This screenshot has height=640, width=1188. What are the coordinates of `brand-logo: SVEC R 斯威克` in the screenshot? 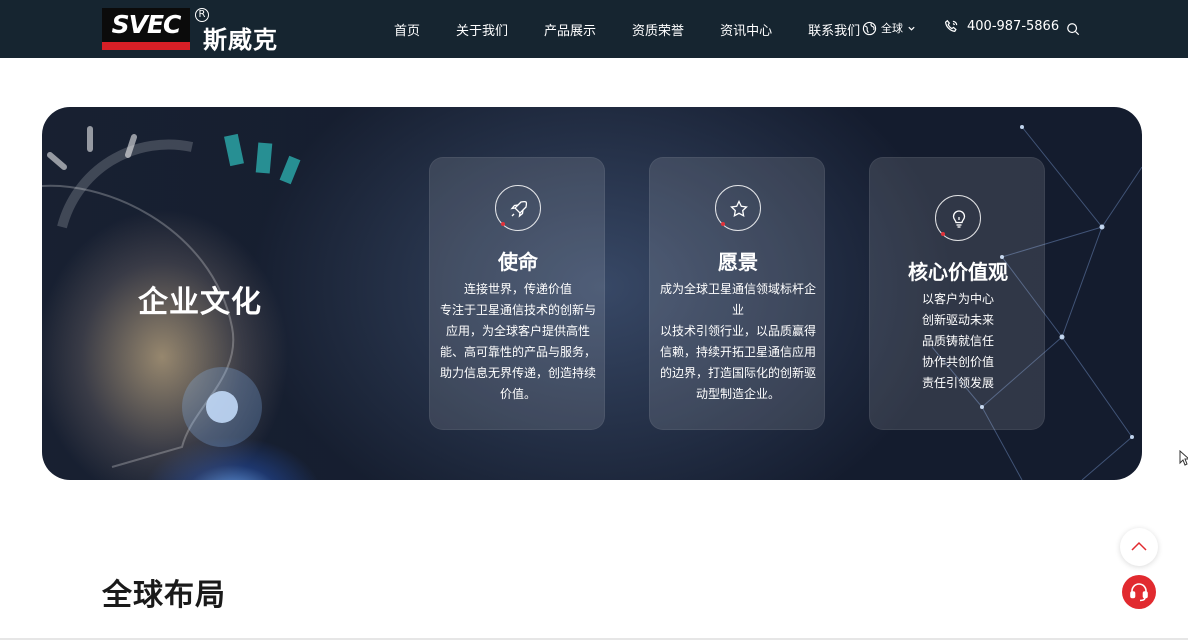 It's located at (189, 31).